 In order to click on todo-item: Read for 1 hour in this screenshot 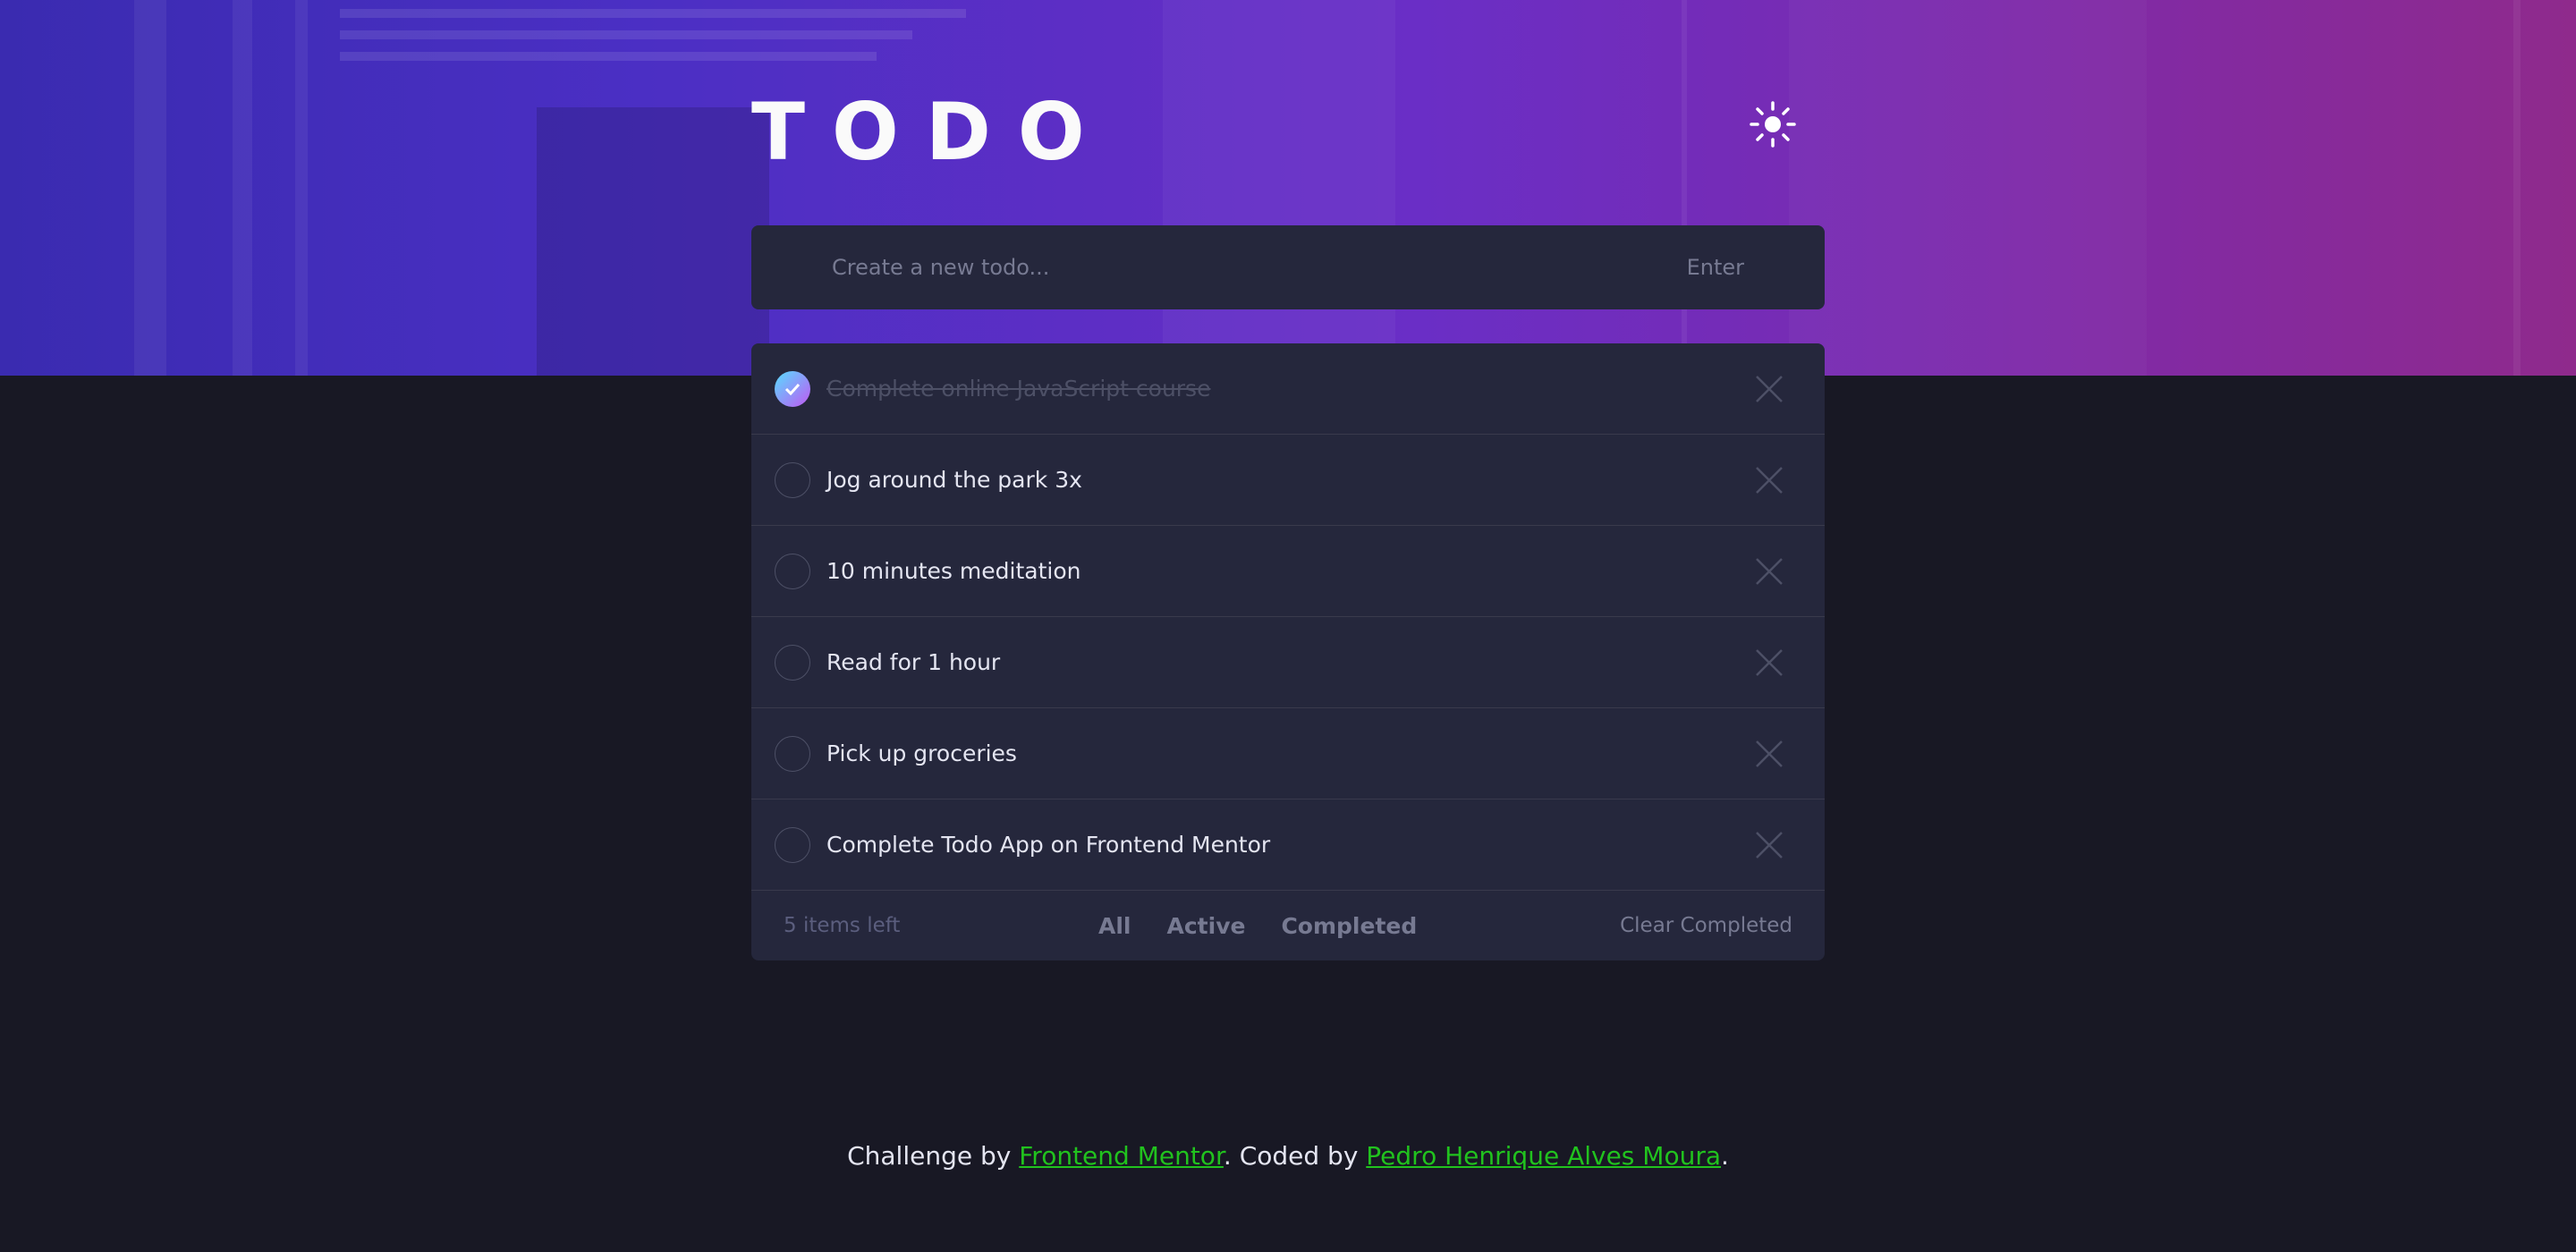, I will do `click(1288, 662)`.